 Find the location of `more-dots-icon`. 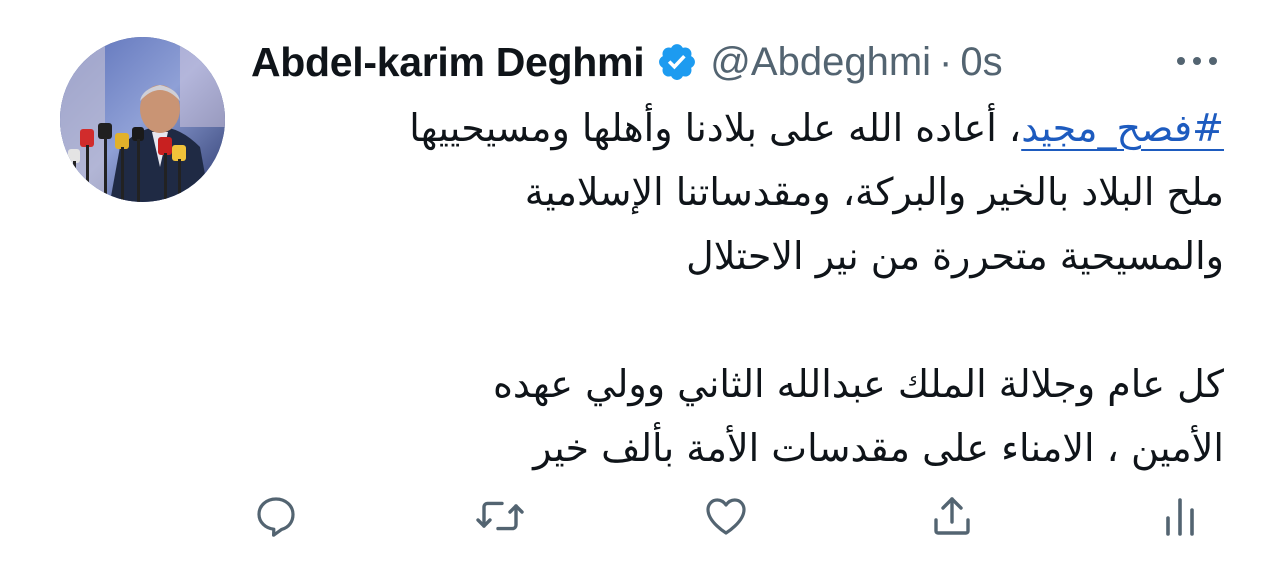

more-dots-icon is located at coordinates (1197, 61).